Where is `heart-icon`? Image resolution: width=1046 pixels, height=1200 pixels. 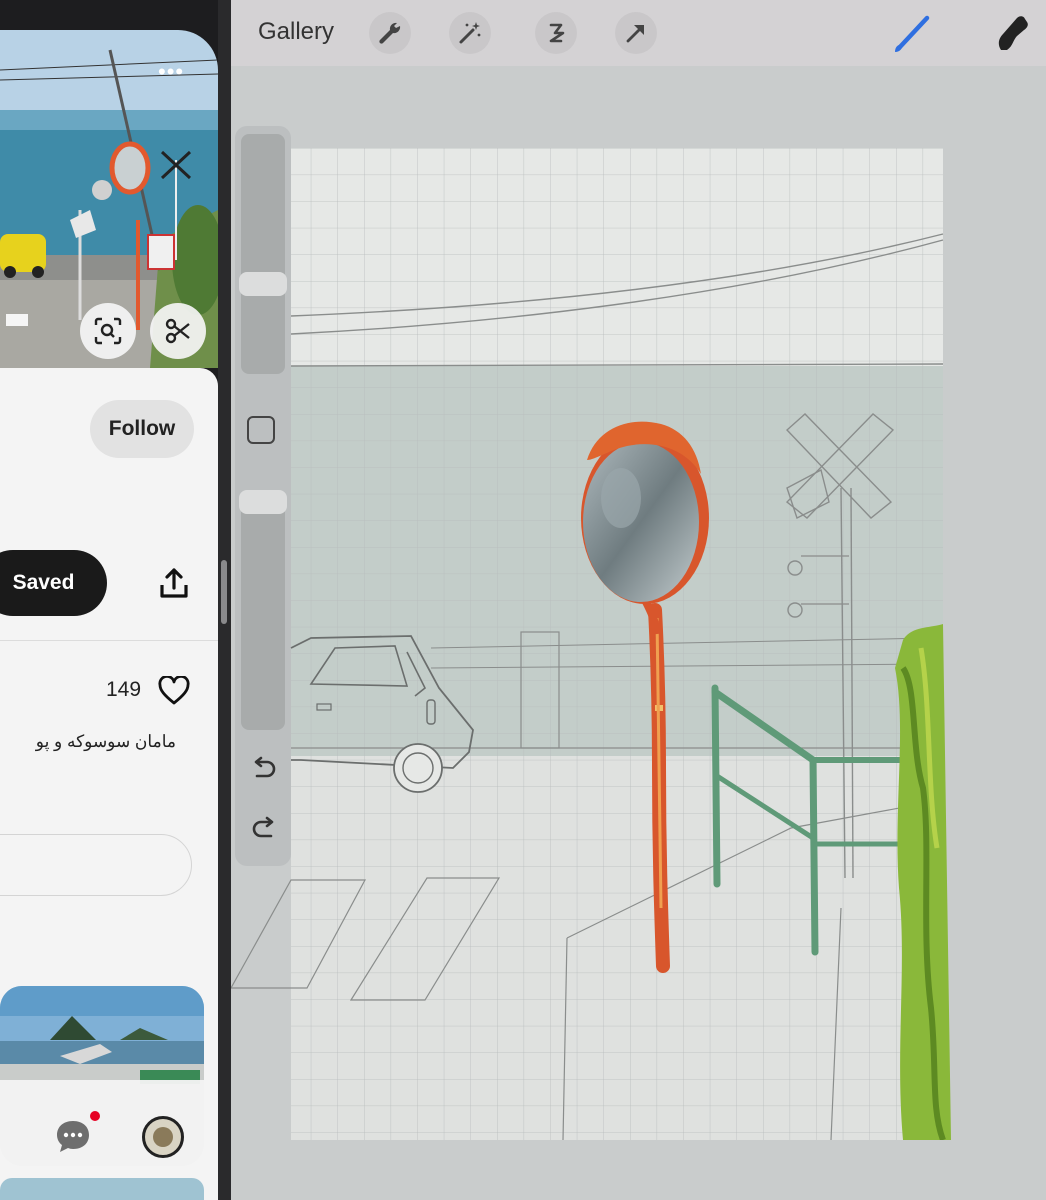
heart-icon is located at coordinates (174, 690).